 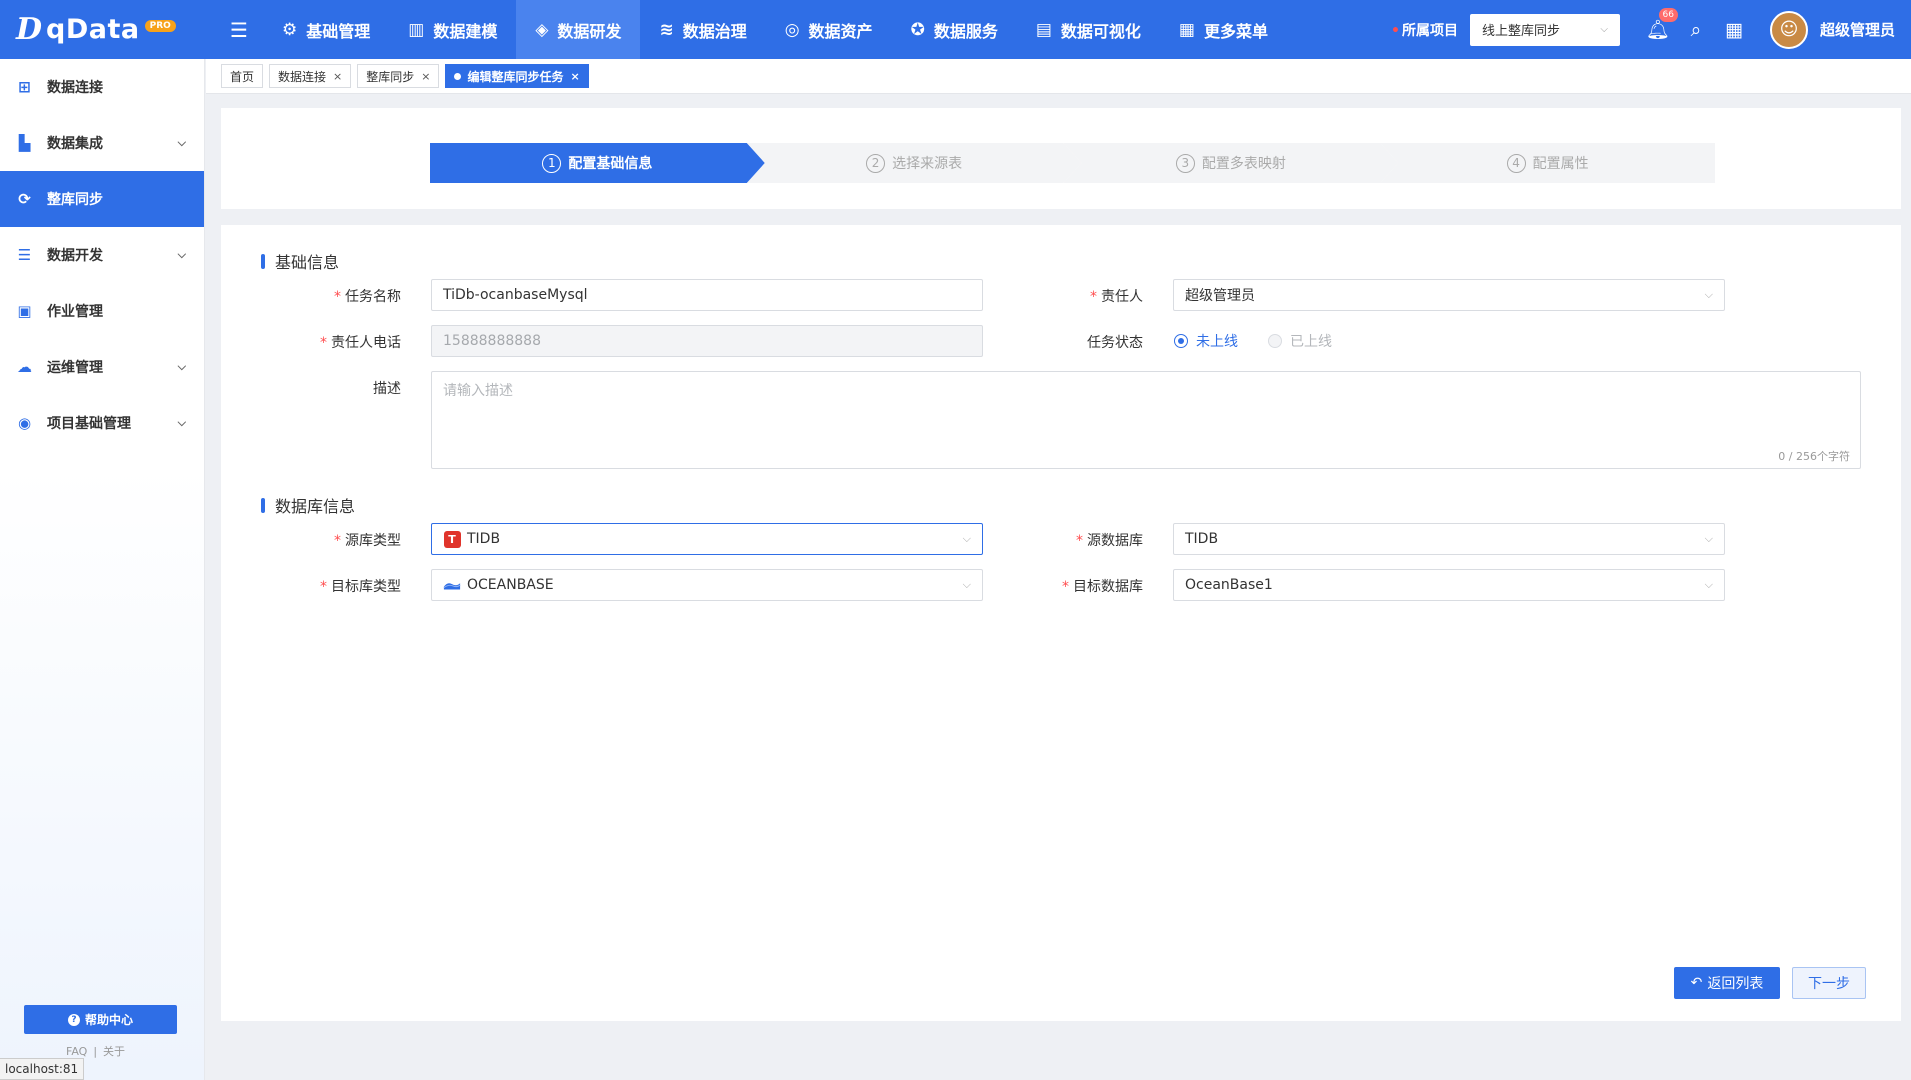 I want to click on owner-value: 超级管理员, so click(x=1220, y=296).